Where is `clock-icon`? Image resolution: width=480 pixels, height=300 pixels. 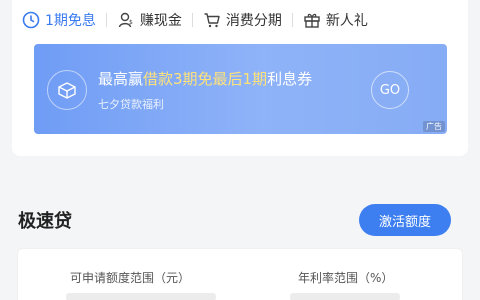 clock-icon is located at coordinates (31, 20).